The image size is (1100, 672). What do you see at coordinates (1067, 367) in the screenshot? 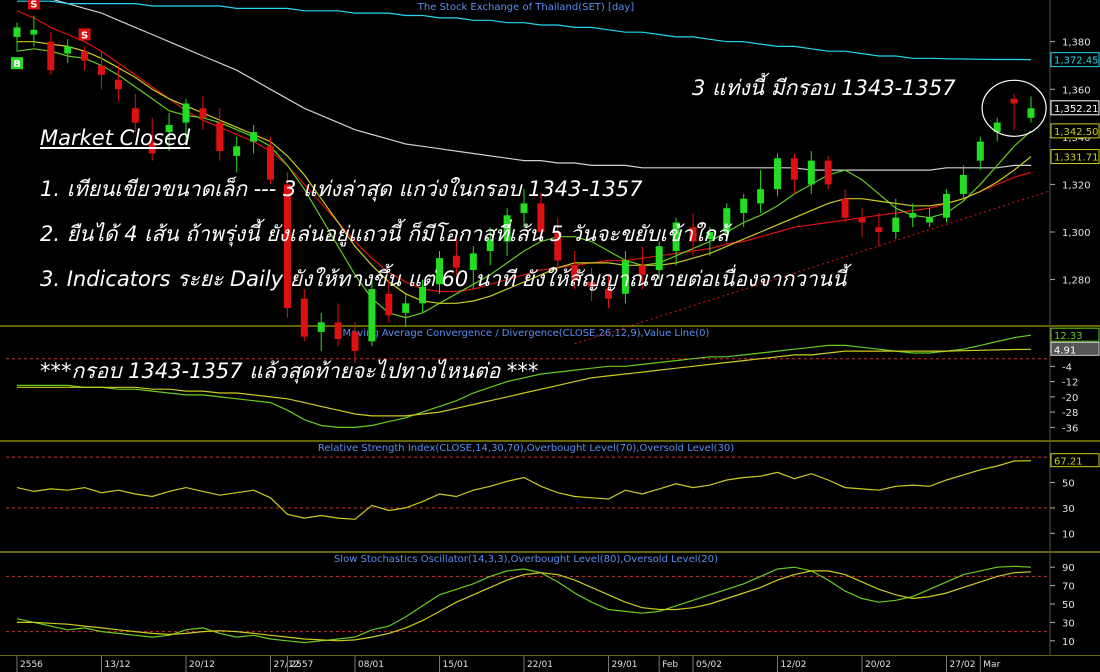
I see `y-tick-label: -4` at bounding box center [1067, 367].